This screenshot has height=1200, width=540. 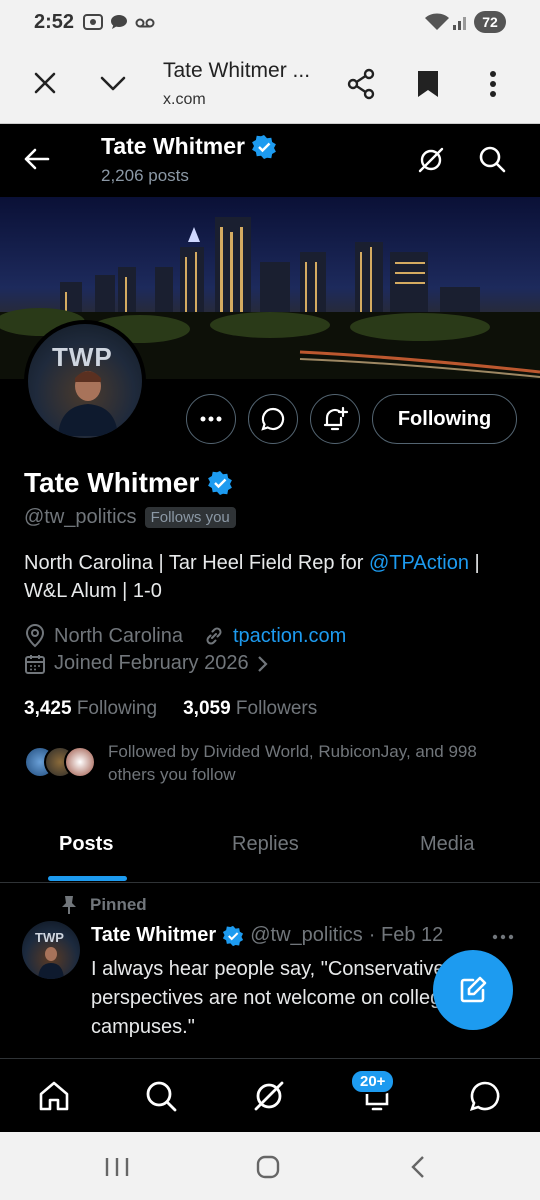 I want to click on notifications-subscribe-button, so click(x=335, y=419).